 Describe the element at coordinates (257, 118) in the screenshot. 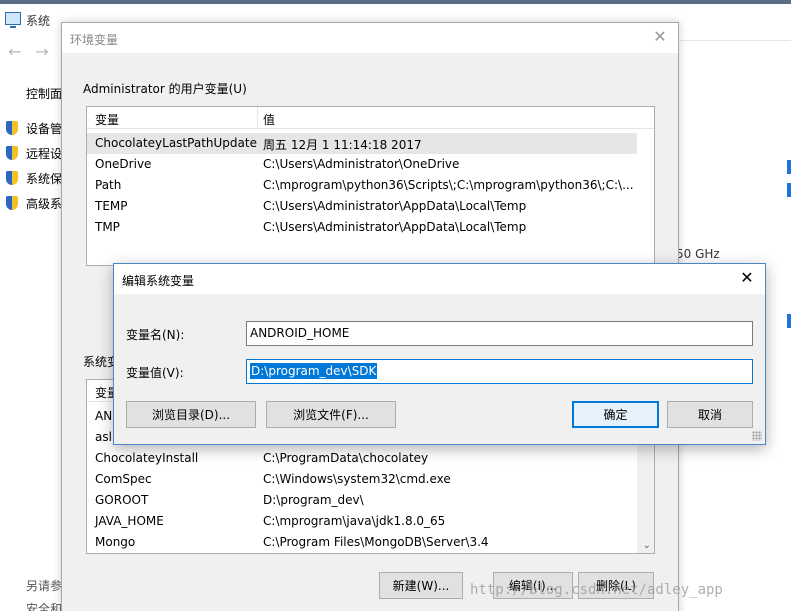

I see `column-divider` at that location.